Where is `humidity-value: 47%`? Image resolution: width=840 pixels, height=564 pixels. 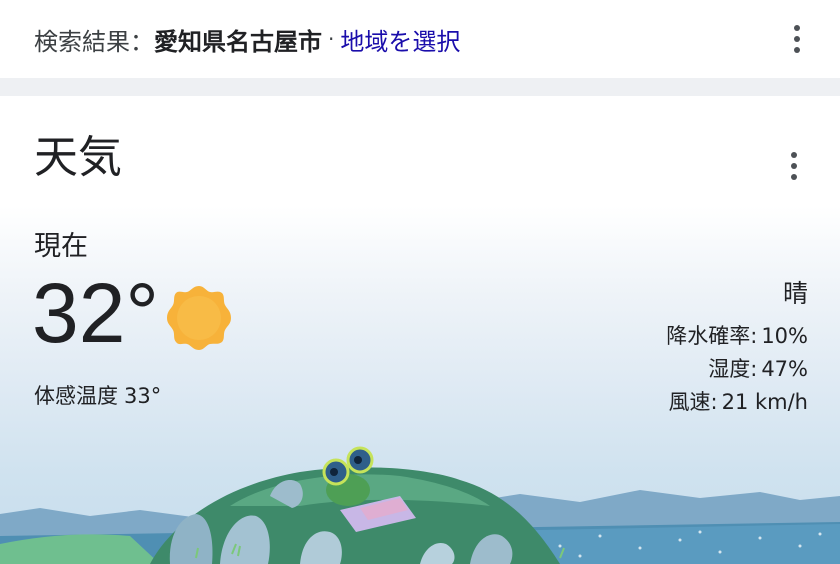
humidity-value: 47% is located at coordinates (784, 369).